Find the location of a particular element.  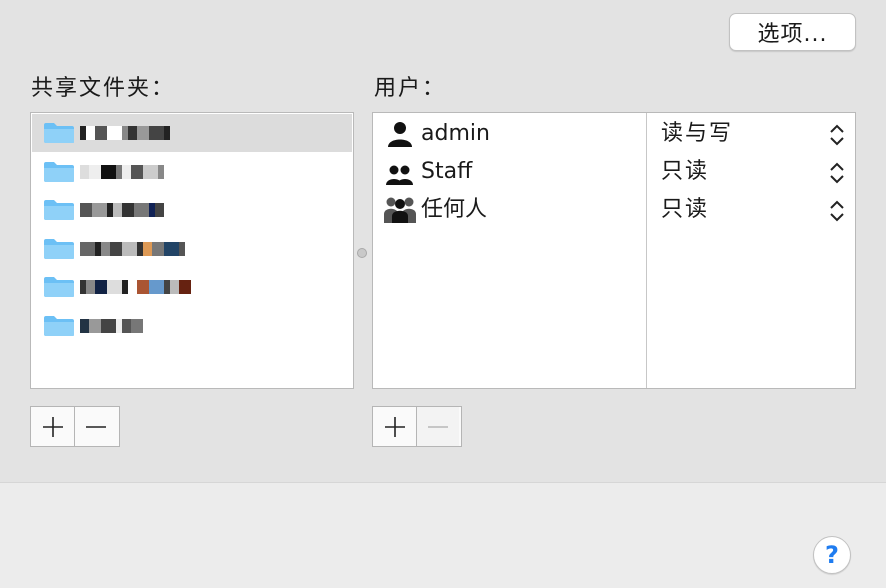

remove-folder-button is located at coordinates (95, 426).